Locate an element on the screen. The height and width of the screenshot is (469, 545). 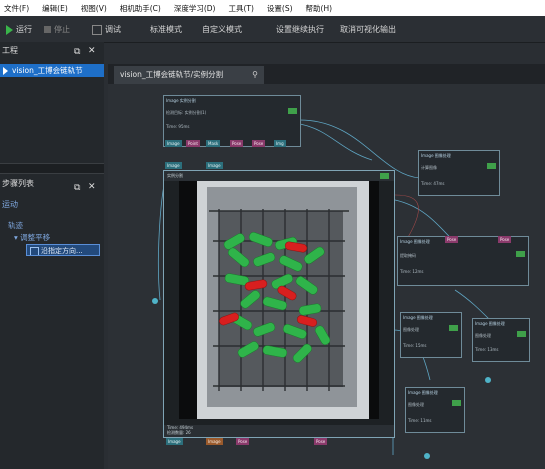
output-port: Img is located at coordinates (280, 143).